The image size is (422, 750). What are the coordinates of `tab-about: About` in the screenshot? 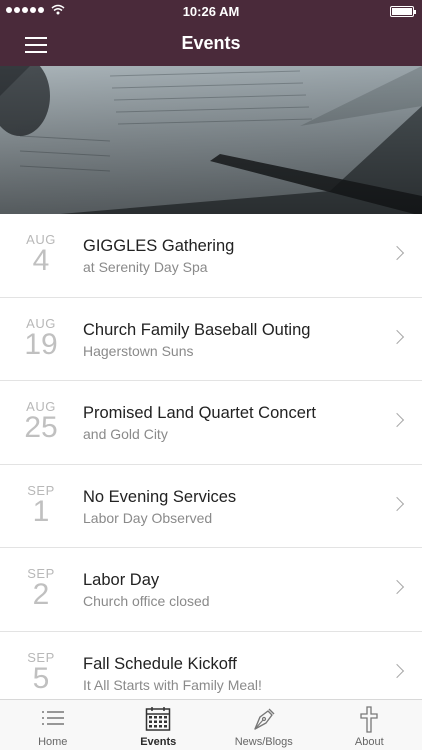 It's located at (369, 725).